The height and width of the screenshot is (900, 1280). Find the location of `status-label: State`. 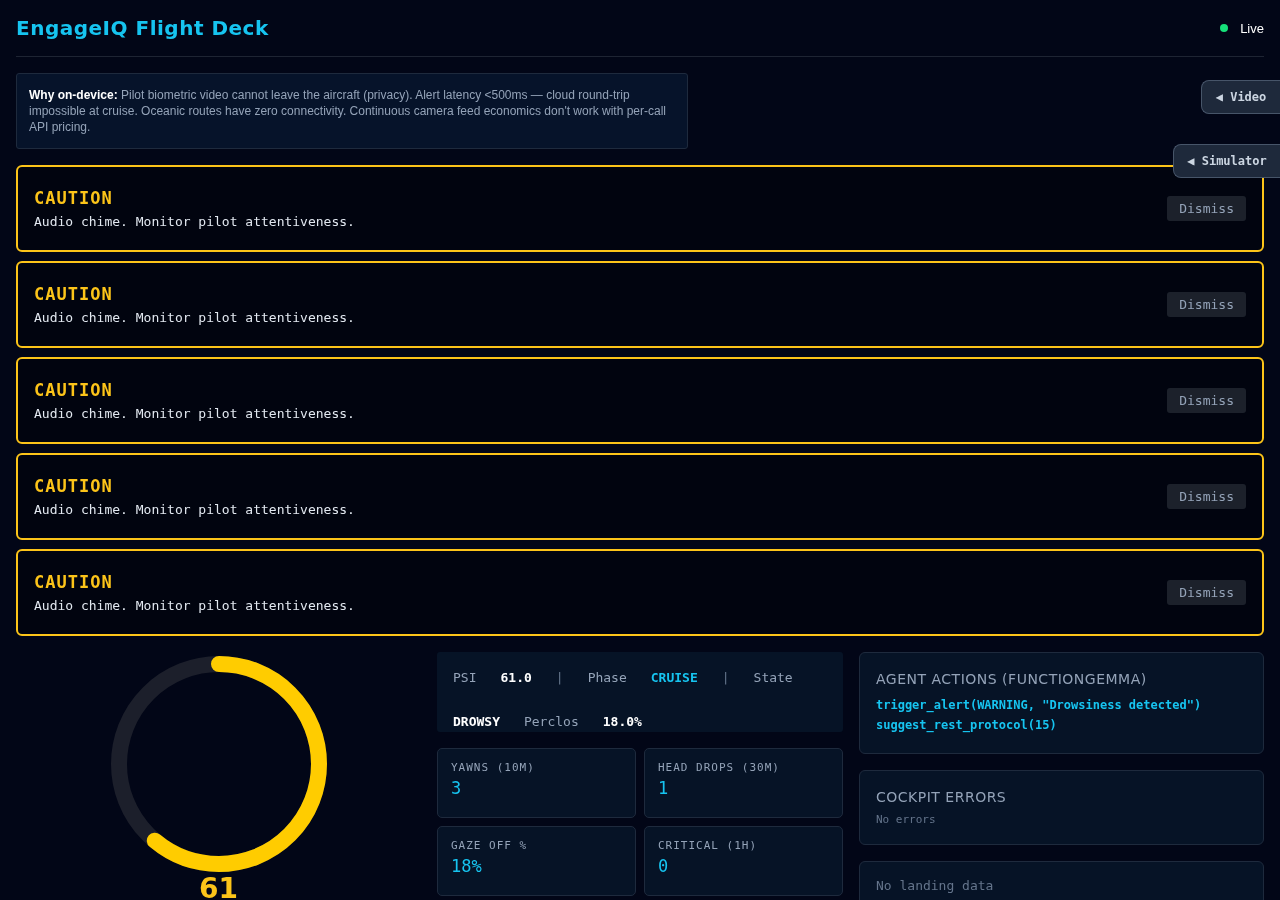

status-label: State is located at coordinates (773, 678).